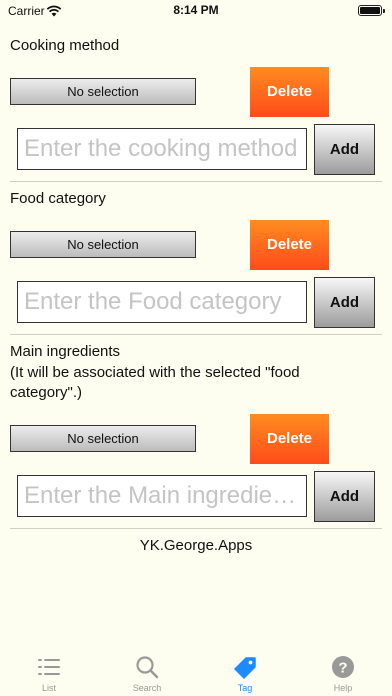 The height and width of the screenshot is (696, 392). I want to click on section-title-main-ingredients: Main ingredients, so click(65, 351).